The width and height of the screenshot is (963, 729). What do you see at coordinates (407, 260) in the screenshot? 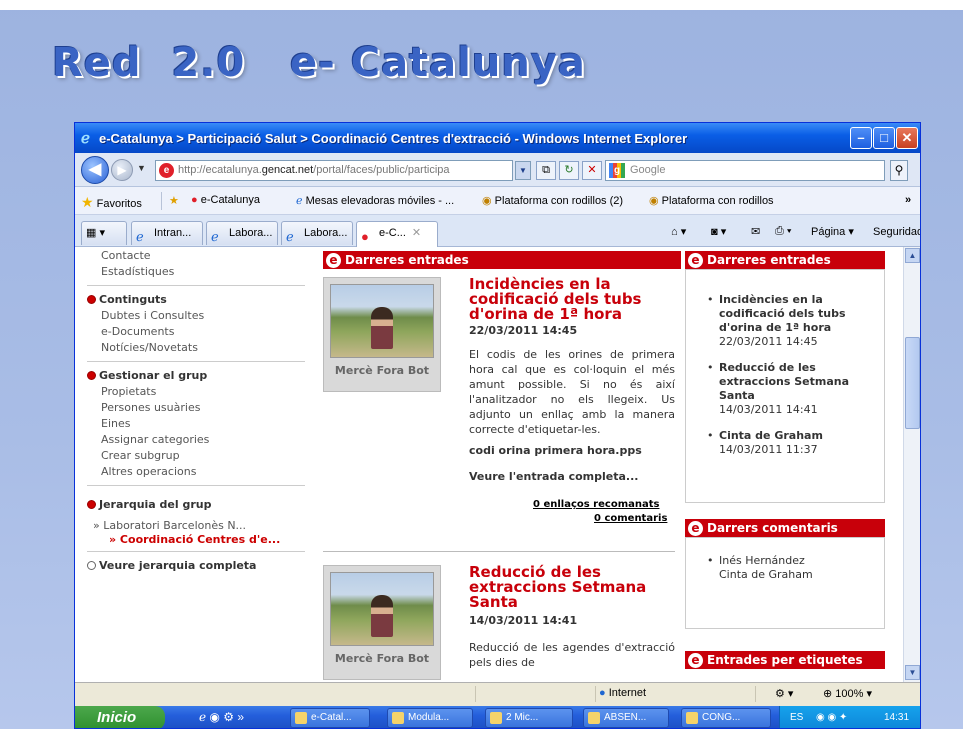
I see `header-label: Darreres entrades` at bounding box center [407, 260].